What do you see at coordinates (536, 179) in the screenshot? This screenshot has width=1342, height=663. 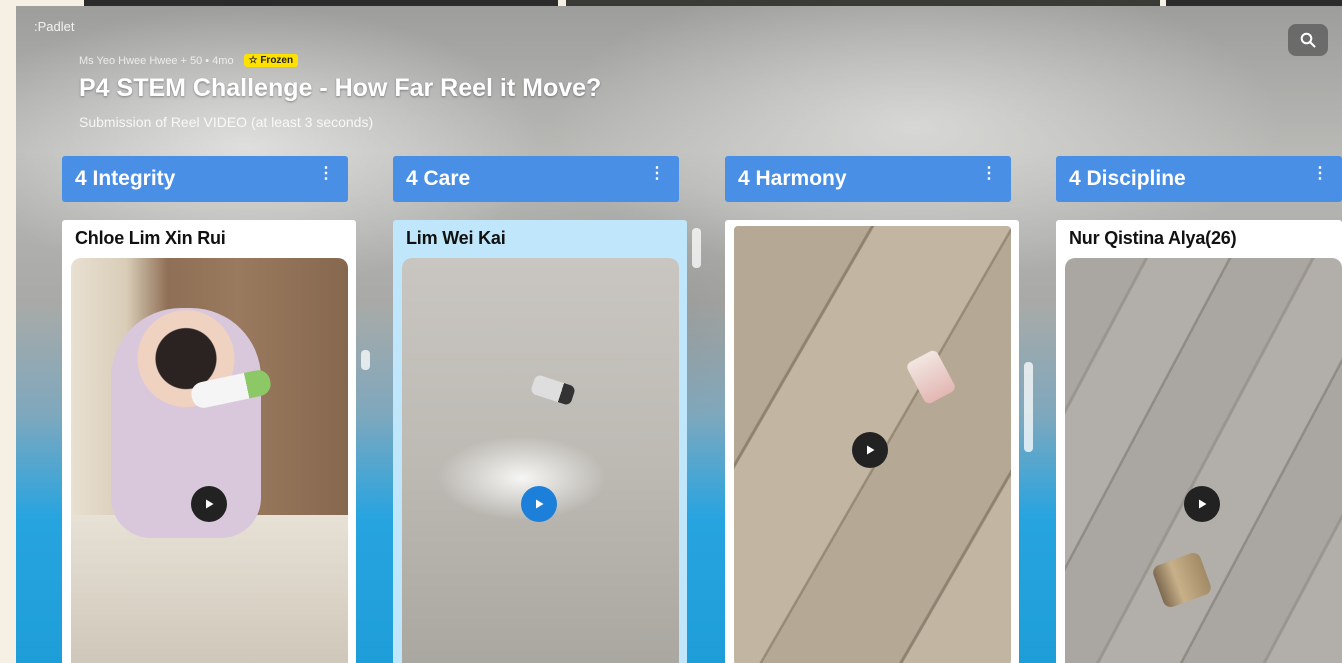 I see `column-header-care: 4 Care ⋮` at bounding box center [536, 179].